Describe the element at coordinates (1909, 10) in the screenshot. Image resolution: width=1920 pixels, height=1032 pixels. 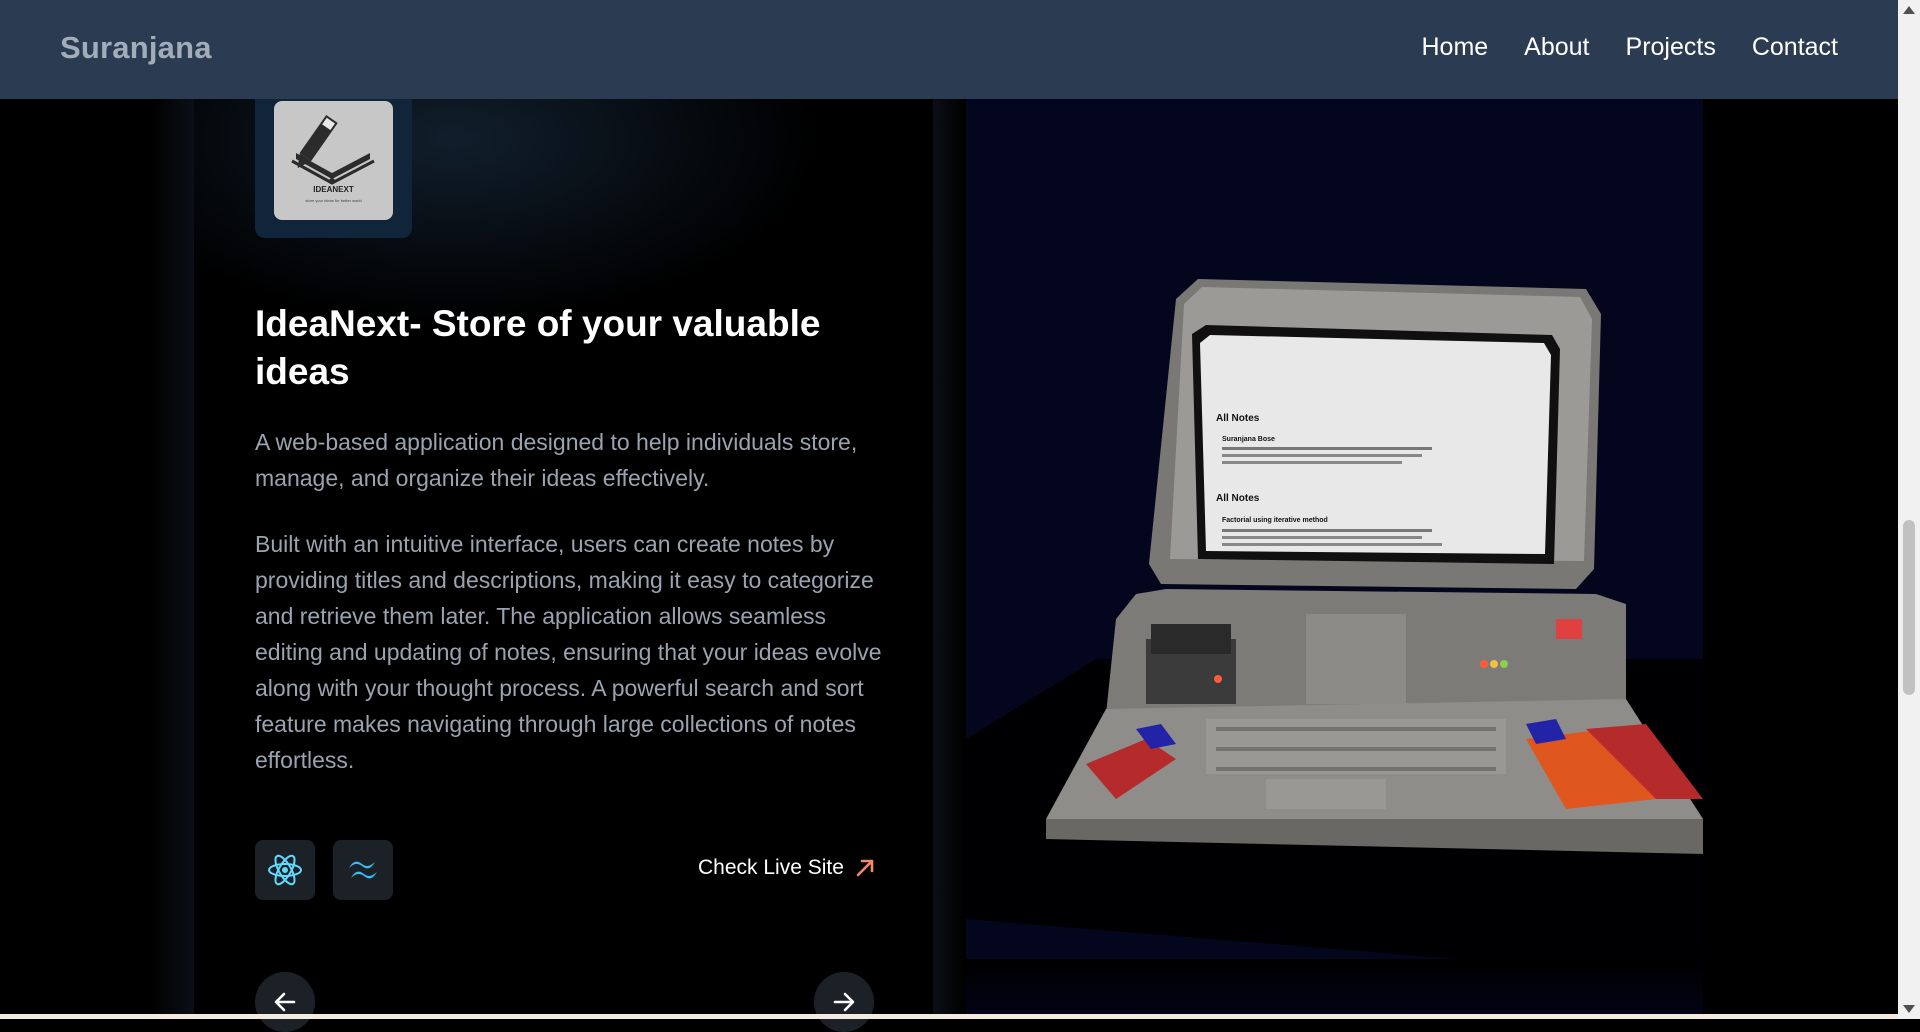
I see `scroll-up-arrow-icon` at that location.